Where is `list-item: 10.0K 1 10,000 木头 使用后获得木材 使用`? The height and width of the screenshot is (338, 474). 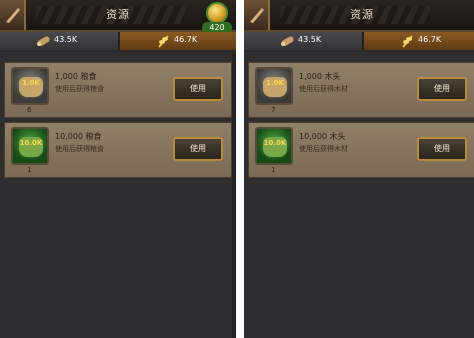 list-item: 10.0K 1 10,000 木头 使用后获得木材 使用 is located at coordinates (361, 150).